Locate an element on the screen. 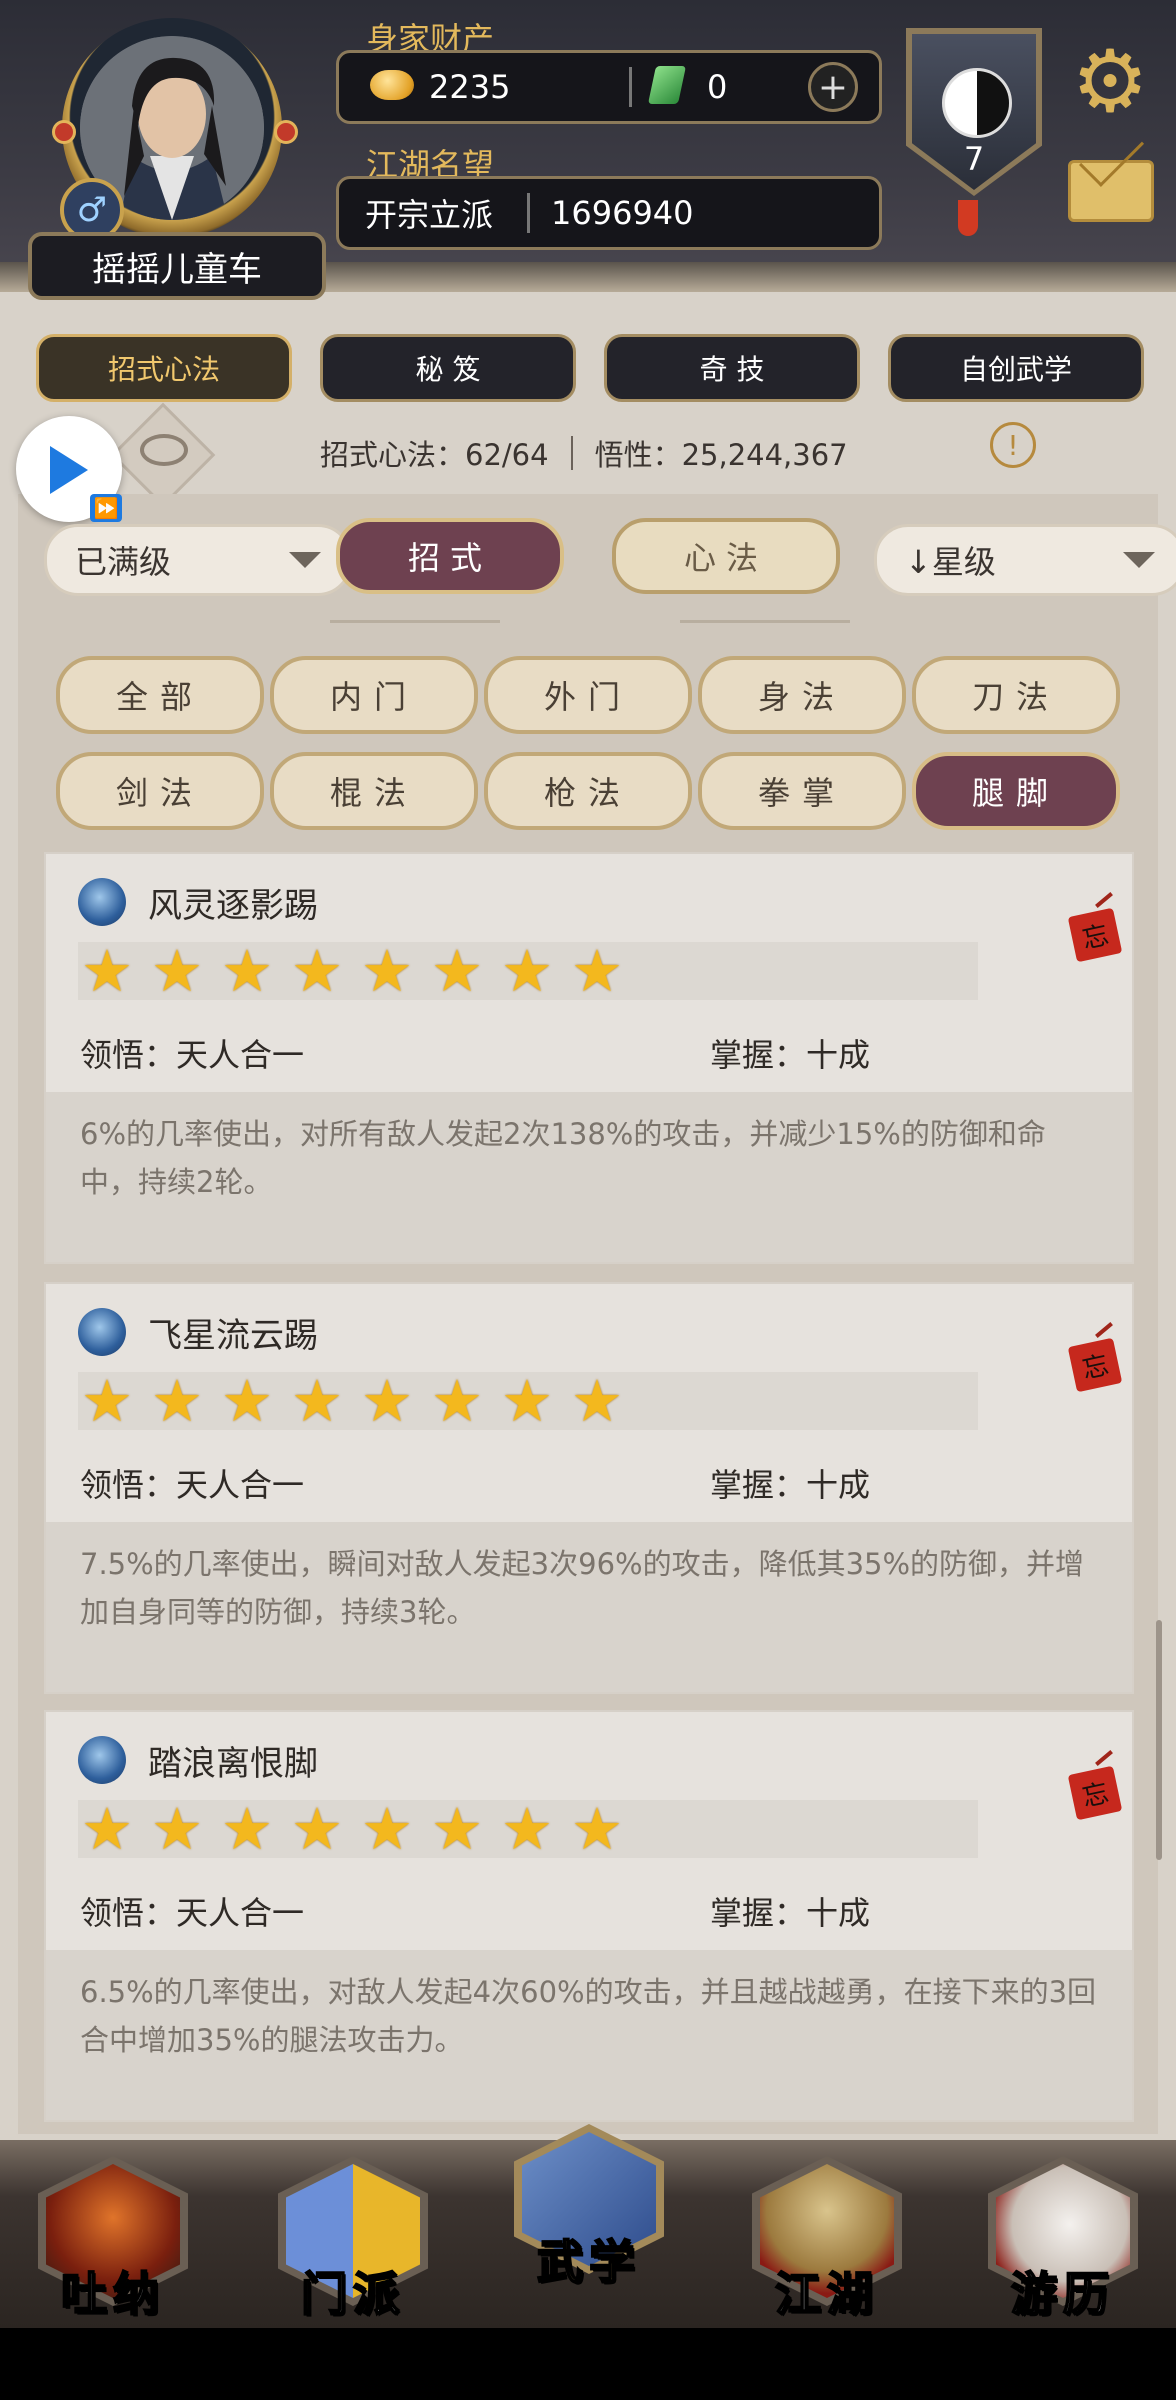  nav-label: 吐纳 is located at coordinates (112, 2294).